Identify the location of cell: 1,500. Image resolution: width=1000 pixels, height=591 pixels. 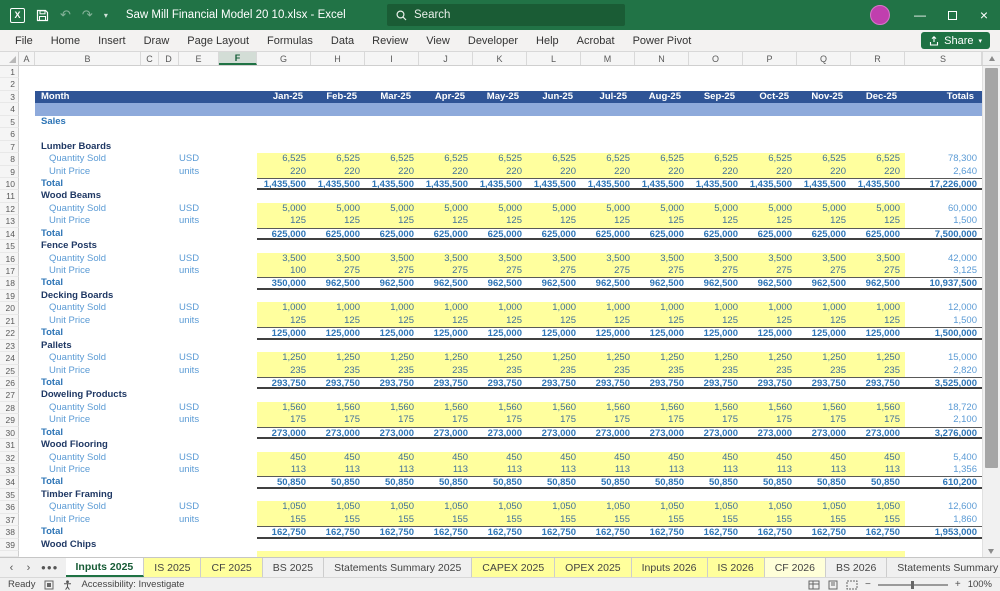
(943, 221).